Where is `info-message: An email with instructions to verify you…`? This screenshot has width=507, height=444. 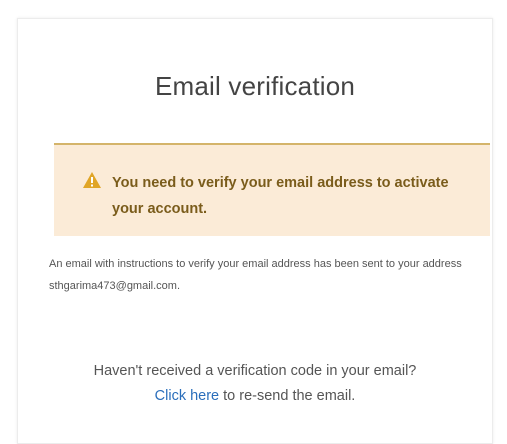
info-message: An email with instructions to verify you… is located at coordinates (255, 275).